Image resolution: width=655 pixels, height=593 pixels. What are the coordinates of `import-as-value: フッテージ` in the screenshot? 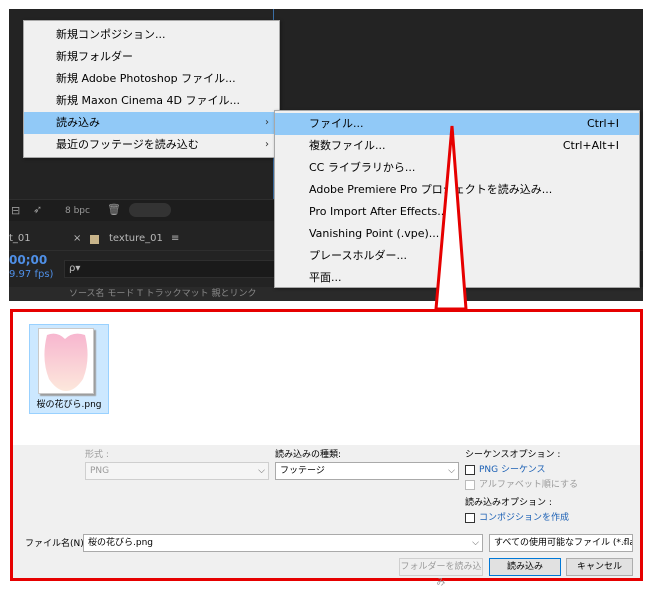 It's located at (302, 471).